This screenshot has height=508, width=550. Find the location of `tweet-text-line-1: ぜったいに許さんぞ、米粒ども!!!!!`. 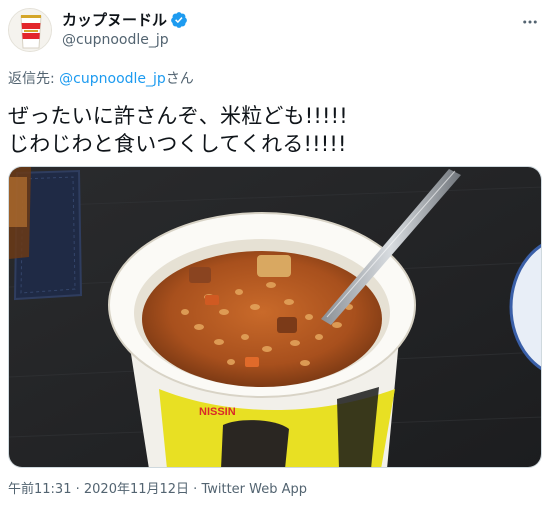

tweet-text-line-1: ぜったいに許さんぞ、米粒ども!!!!! is located at coordinates (178, 116).